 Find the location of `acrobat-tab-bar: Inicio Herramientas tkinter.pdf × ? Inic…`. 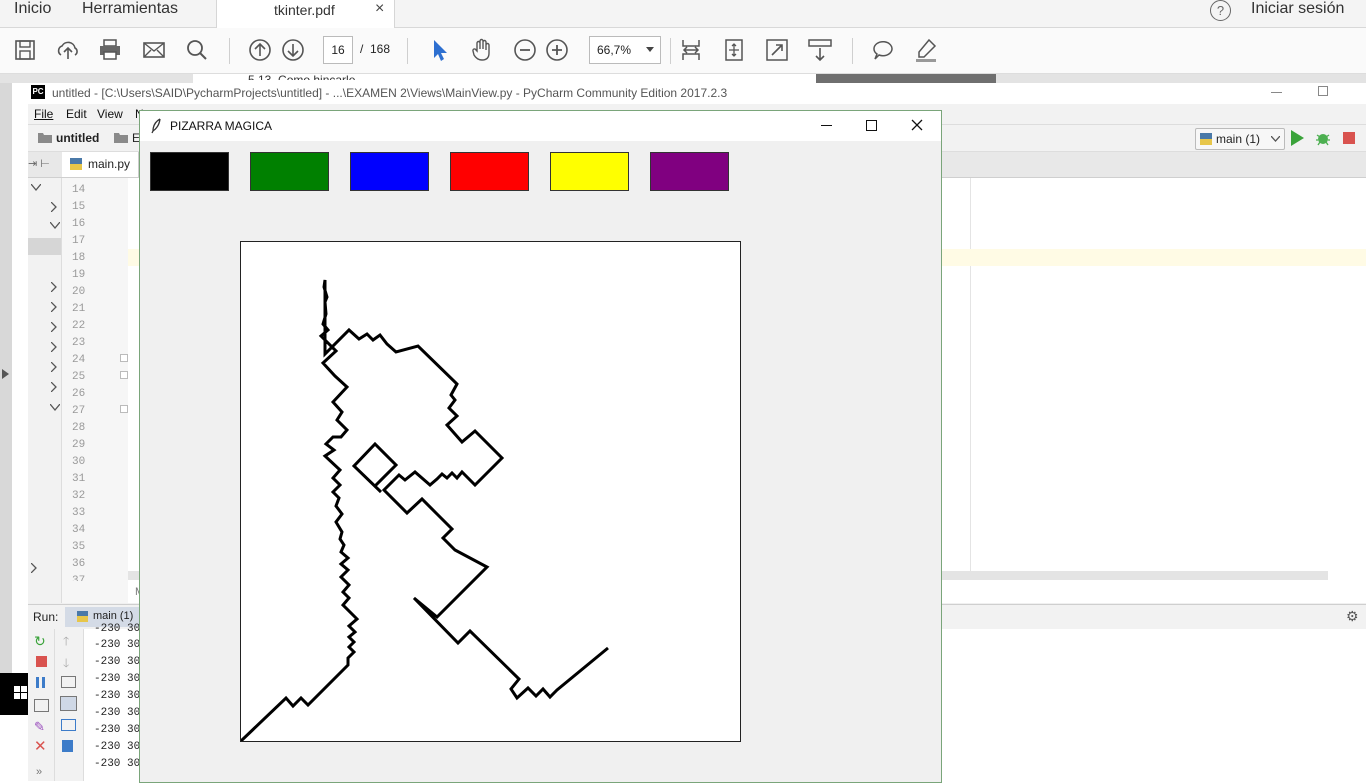

acrobat-tab-bar: Inicio Herramientas tkinter.pdf × ? Inic… is located at coordinates (683, 14).